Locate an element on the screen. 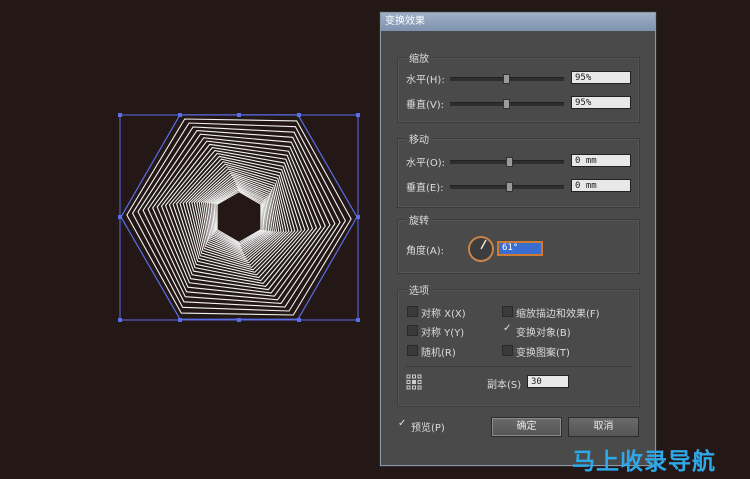 The image size is (750, 479). hexagon-copy is located at coordinates (239, 217).